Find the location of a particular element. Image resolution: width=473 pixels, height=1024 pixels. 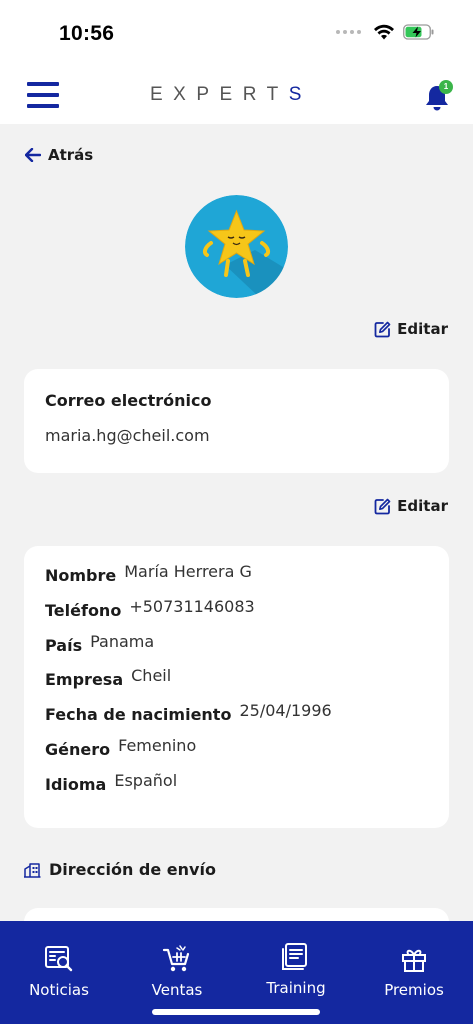

app-header: EXPERTS 1 is located at coordinates (236, 97).